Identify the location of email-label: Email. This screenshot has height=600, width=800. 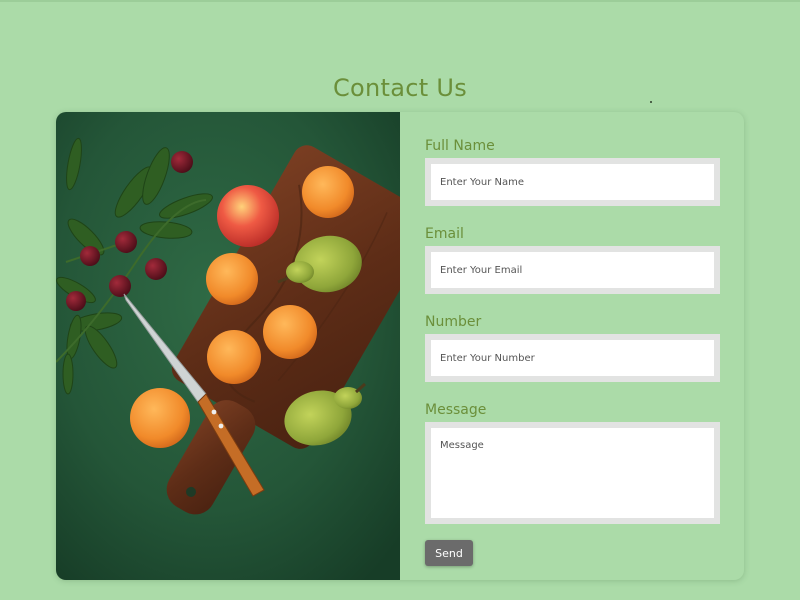
(444, 234).